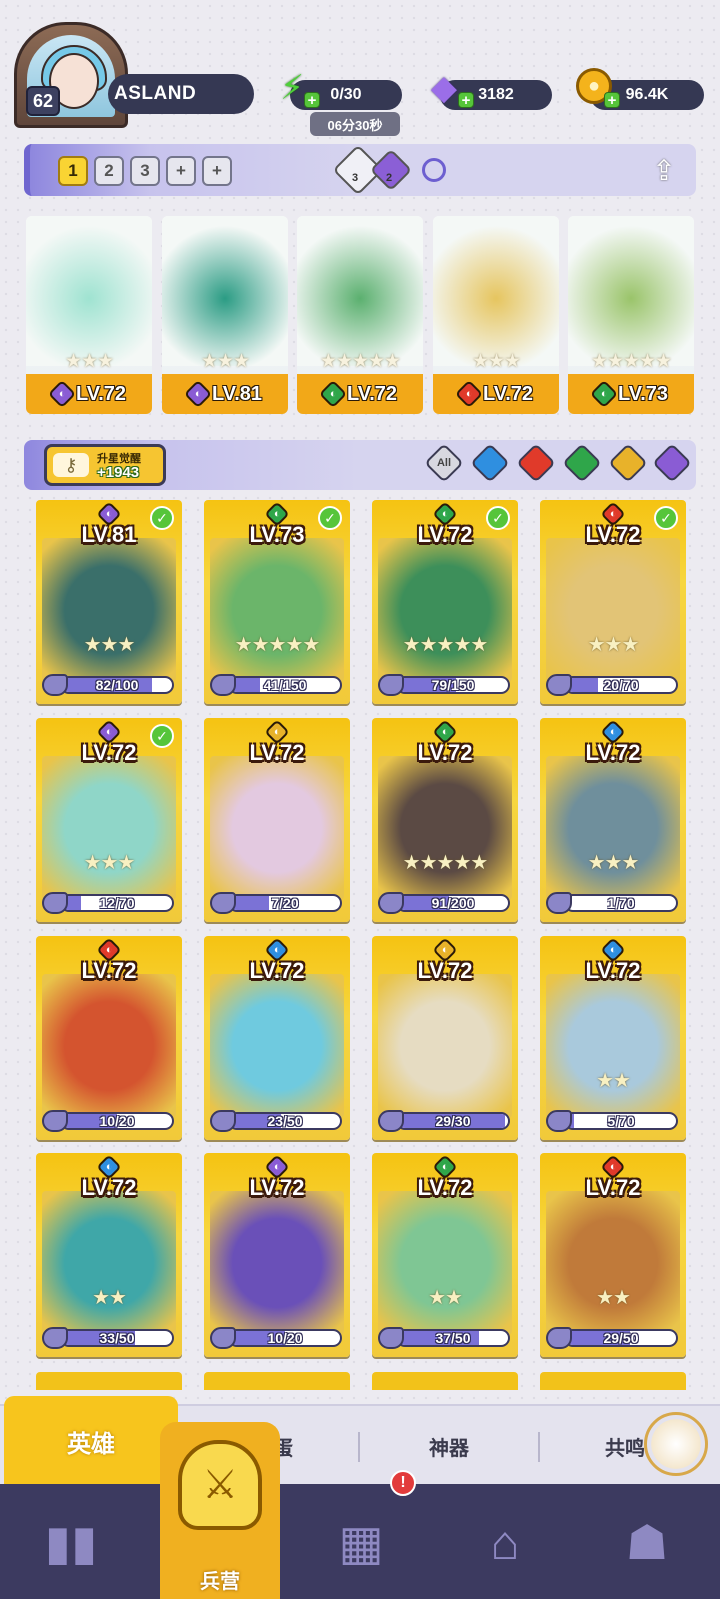 This screenshot has width=720, height=1599. What do you see at coordinates (445, 602) in the screenshot?
I see `hero-card: ◐ ✓ LV.72 ★★★★★ 79/150` at bounding box center [445, 602].